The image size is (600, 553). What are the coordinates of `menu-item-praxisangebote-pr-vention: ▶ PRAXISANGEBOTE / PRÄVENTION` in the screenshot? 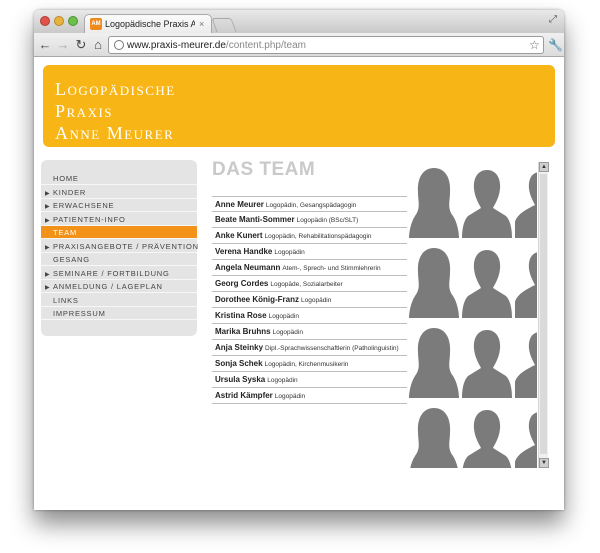 It's located at (120, 246).